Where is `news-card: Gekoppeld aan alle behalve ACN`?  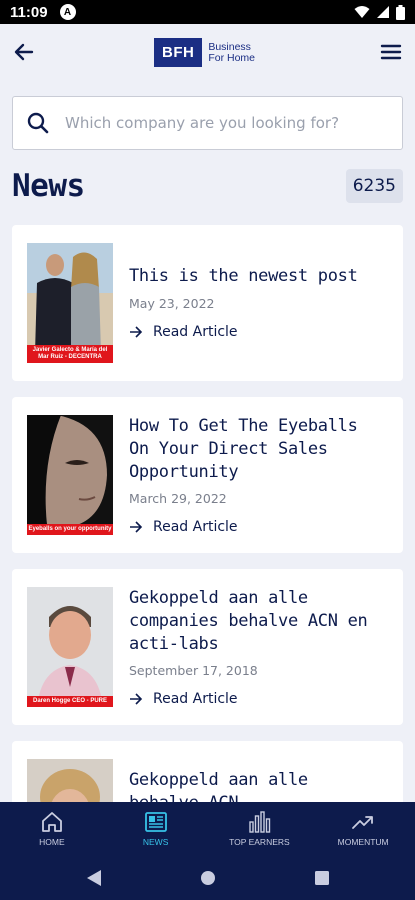
news-card: Gekoppeld aan alle behalve ACN is located at coordinates (207, 776).